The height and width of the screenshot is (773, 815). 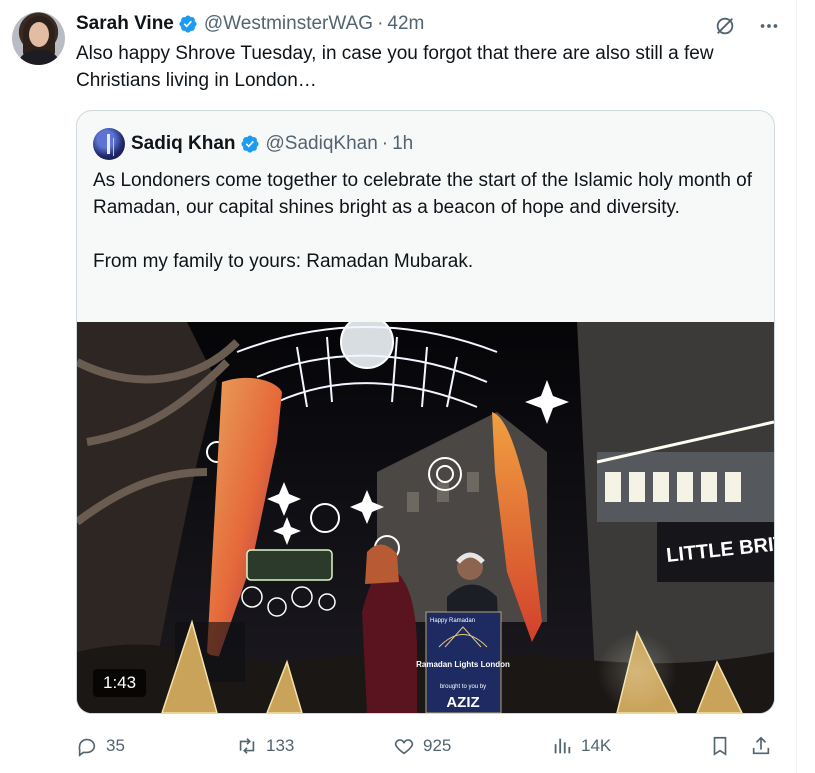 What do you see at coordinates (422, 746) in the screenshot?
I see `like-button: 925` at bounding box center [422, 746].